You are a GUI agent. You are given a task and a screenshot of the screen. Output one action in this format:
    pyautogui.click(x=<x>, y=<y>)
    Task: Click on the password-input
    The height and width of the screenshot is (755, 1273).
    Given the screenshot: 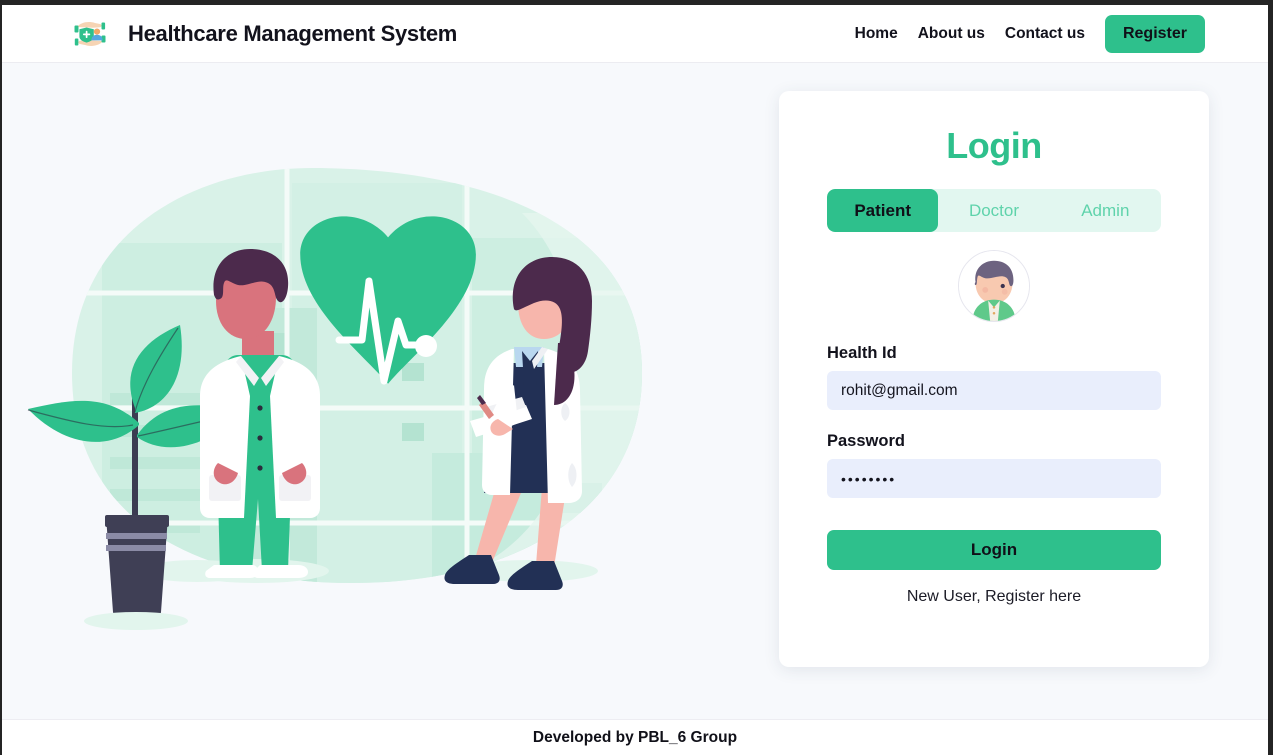 What is the action you would take?
    pyautogui.click(x=994, y=478)
    